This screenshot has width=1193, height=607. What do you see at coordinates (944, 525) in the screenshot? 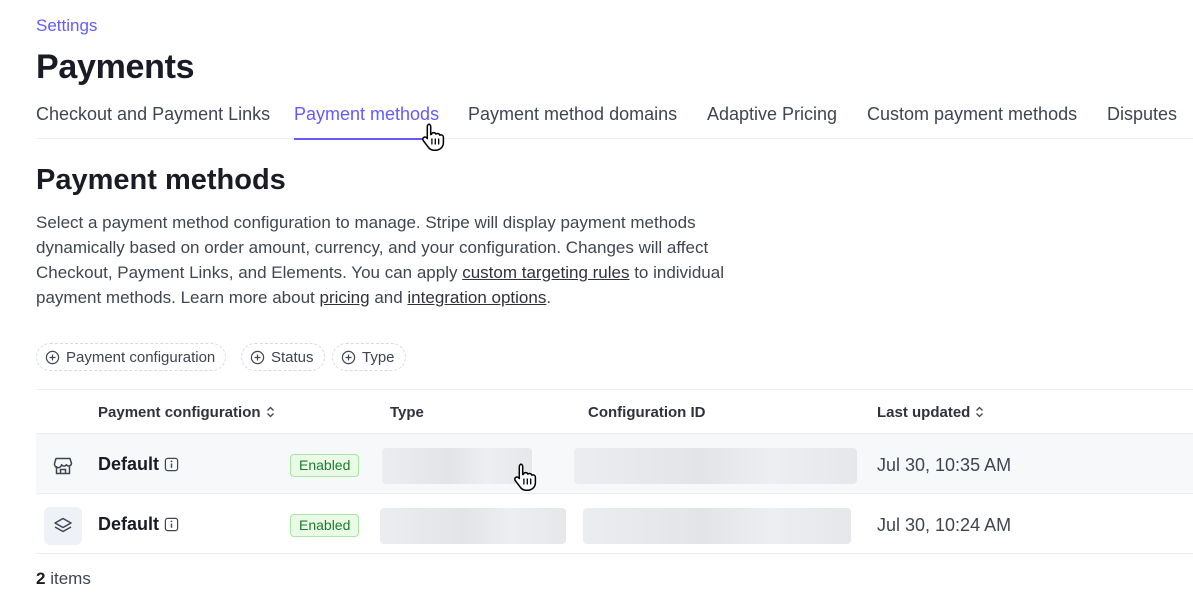
I see `last-updated: Jul 30, 10:24 AM` at bounding box center [944, 525].